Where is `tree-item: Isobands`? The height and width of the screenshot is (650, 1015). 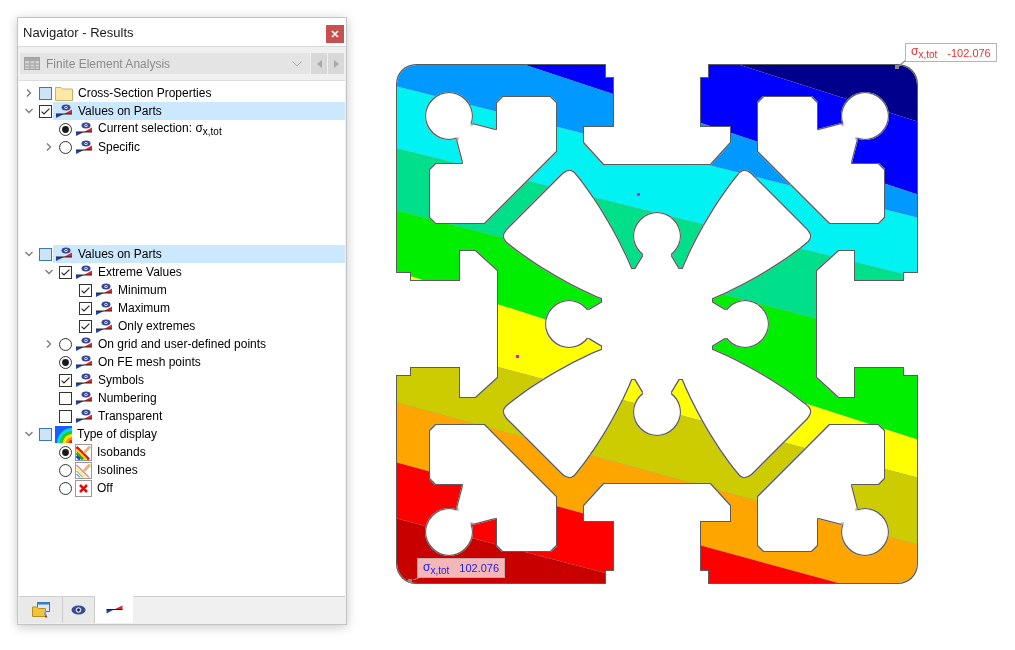 tree-item: Isobands is located at coordinates (209, 452).